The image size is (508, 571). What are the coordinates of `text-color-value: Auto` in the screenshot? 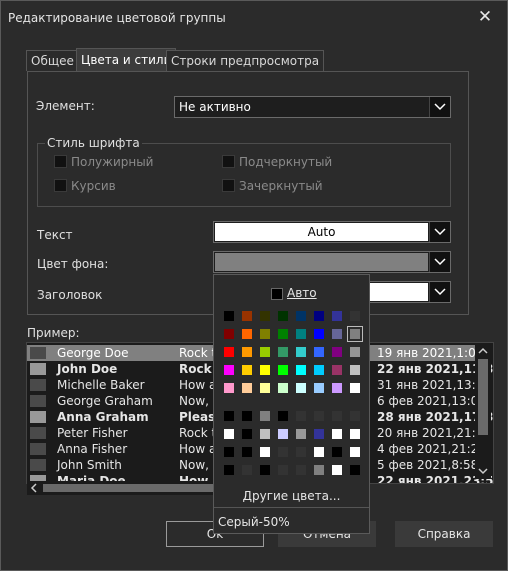 It's located at (321, 232).